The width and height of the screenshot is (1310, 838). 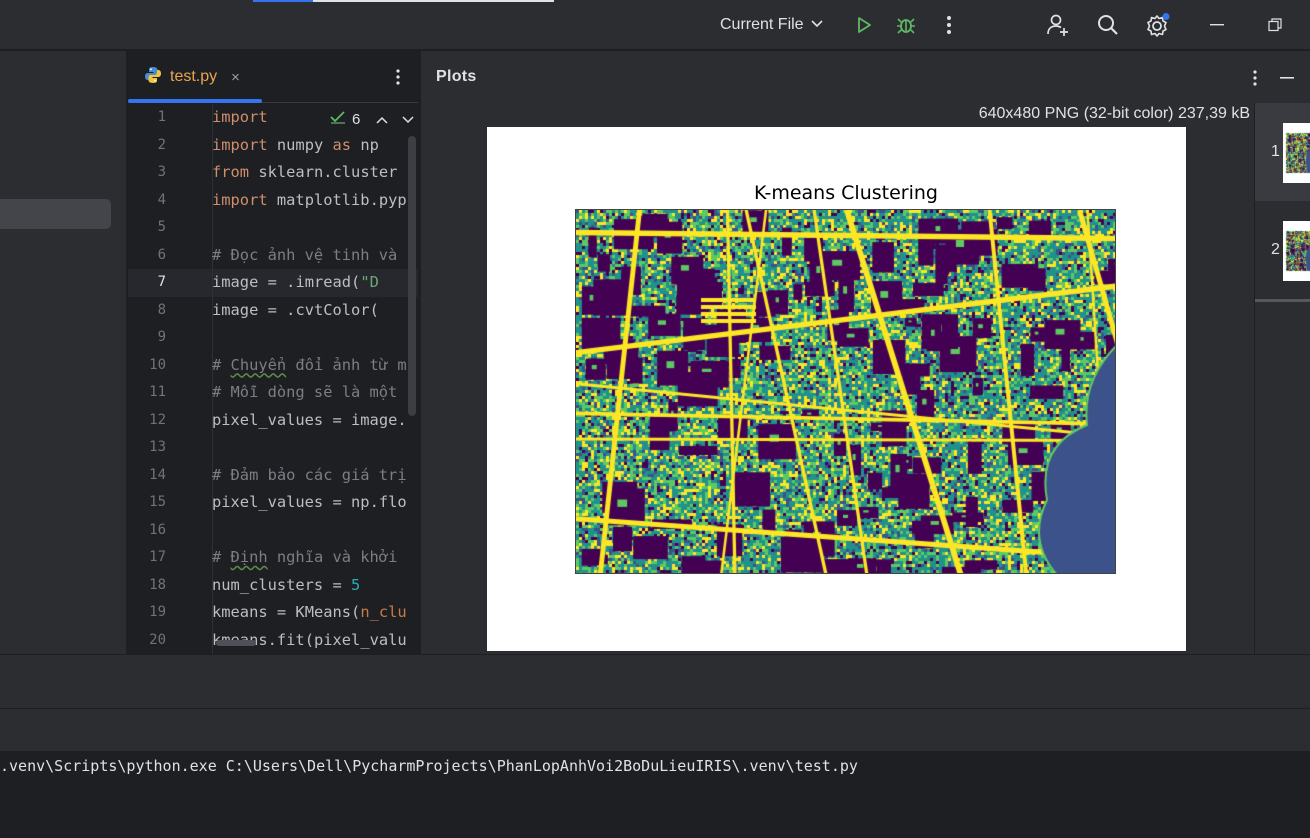 I want to click on code-line: # Định nghĩa và khởi, so click(x=305, y=557).